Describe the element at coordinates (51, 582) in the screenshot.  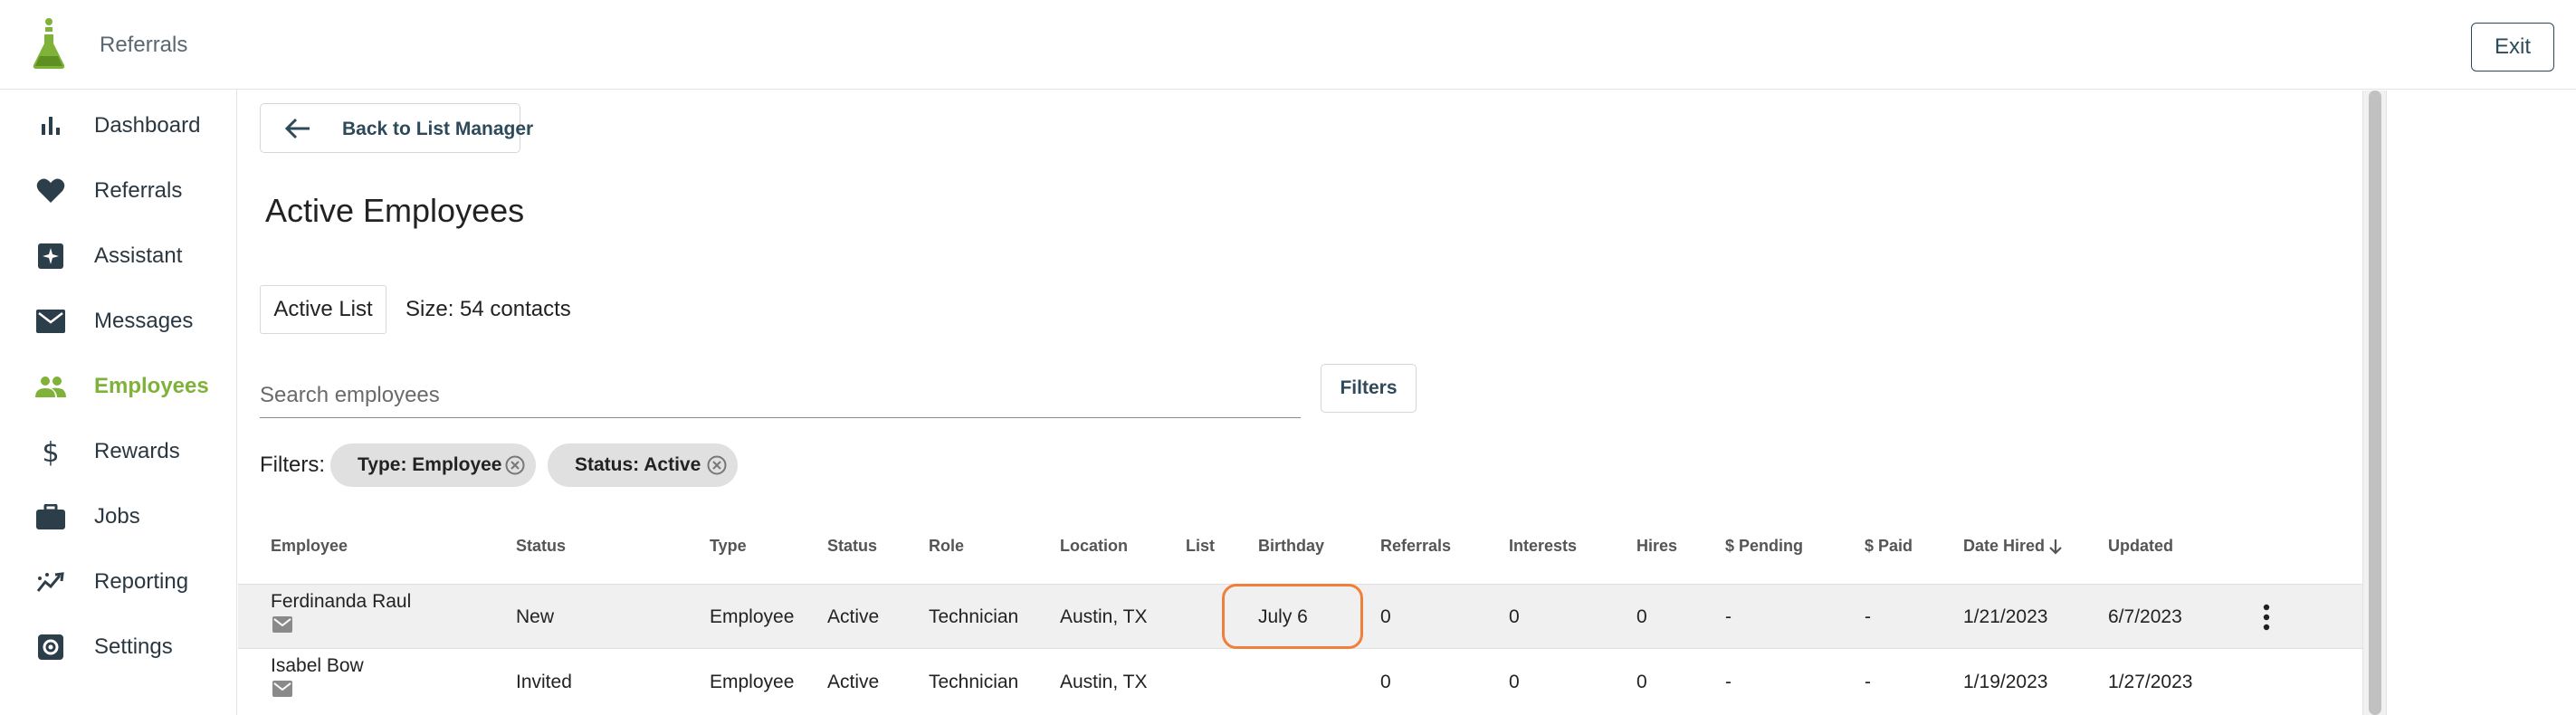
I see `trend-icon` at that location.